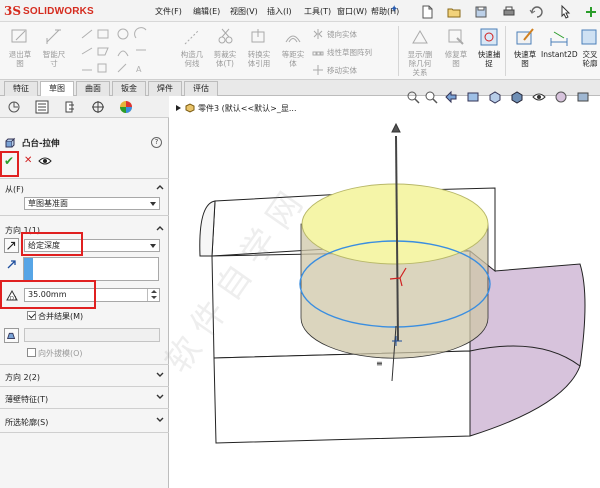  What do you see at coordinates (535, 11) in the screenshot?
I see `undo-icon` at bounding box center [535, 11].